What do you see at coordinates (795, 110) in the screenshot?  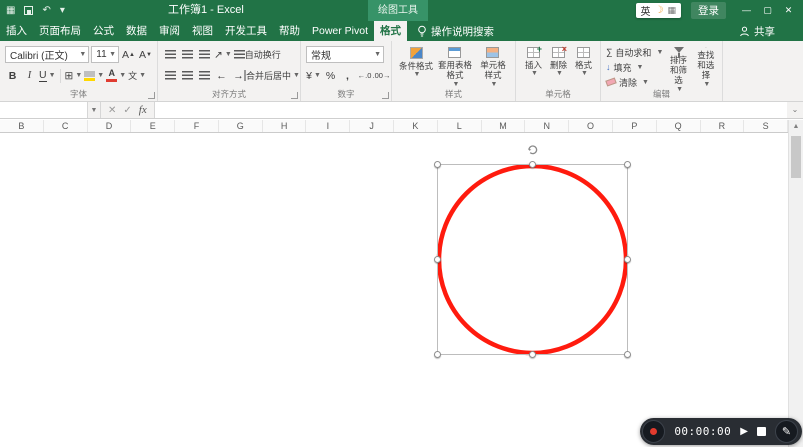 I see `expand-formula-bar-icon: ⌄` at bounding box center [795, 110].